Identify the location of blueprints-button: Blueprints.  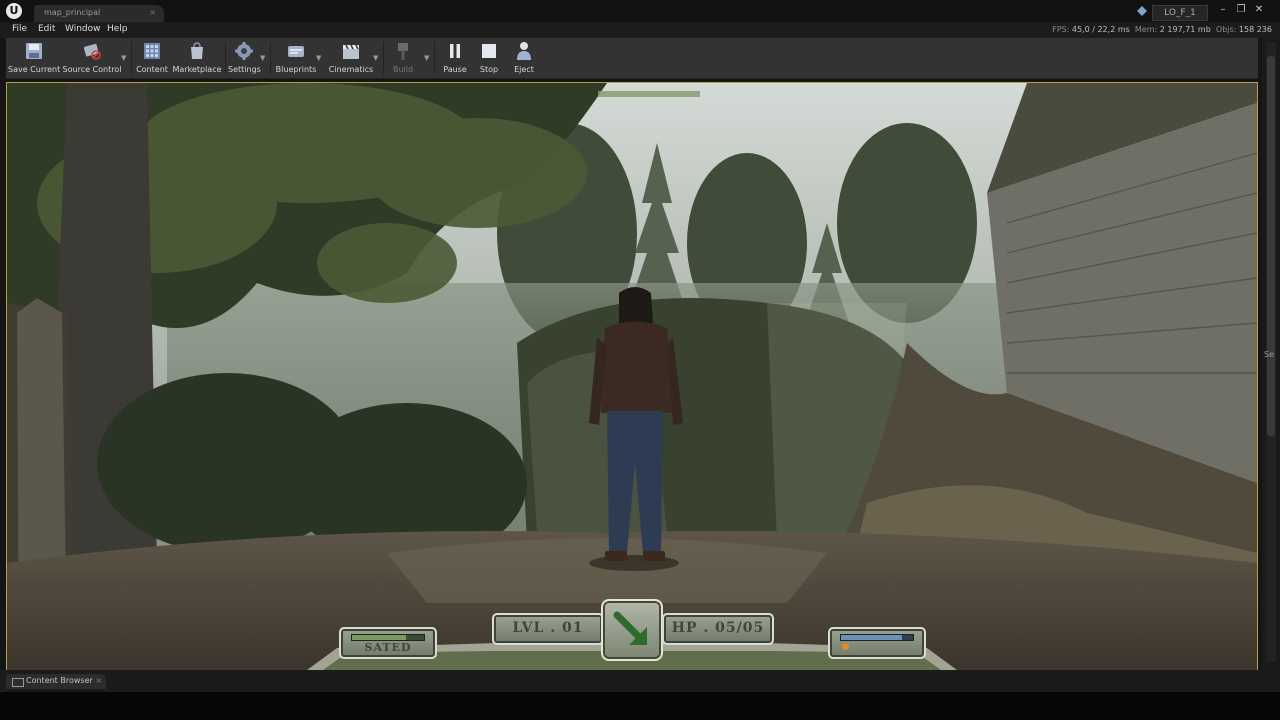
(296, 58).